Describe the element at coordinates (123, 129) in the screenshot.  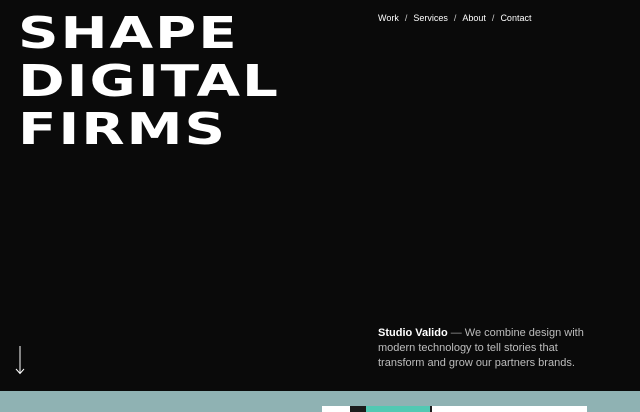
I see `headline-line-3: FIRMS` at that location.